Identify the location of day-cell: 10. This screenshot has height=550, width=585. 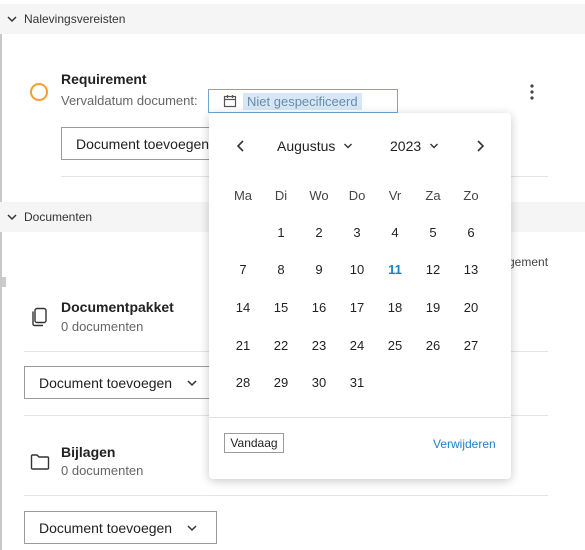
(357, 269).